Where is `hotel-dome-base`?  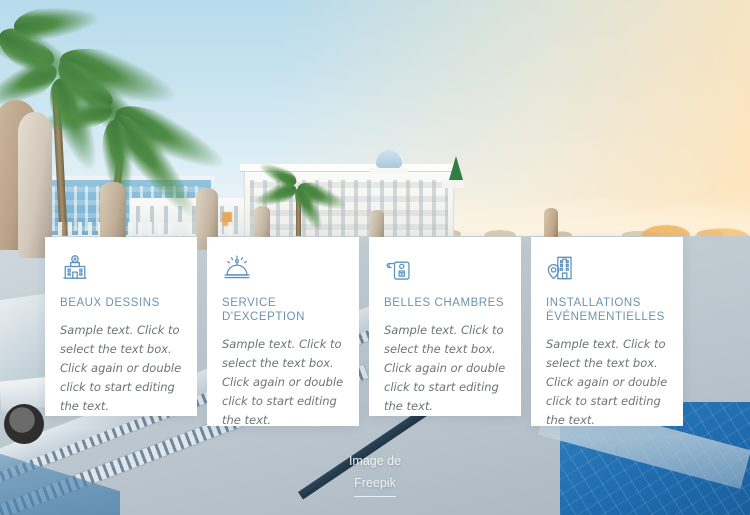
hotel-dome-base is located at coordinates (389, 171).